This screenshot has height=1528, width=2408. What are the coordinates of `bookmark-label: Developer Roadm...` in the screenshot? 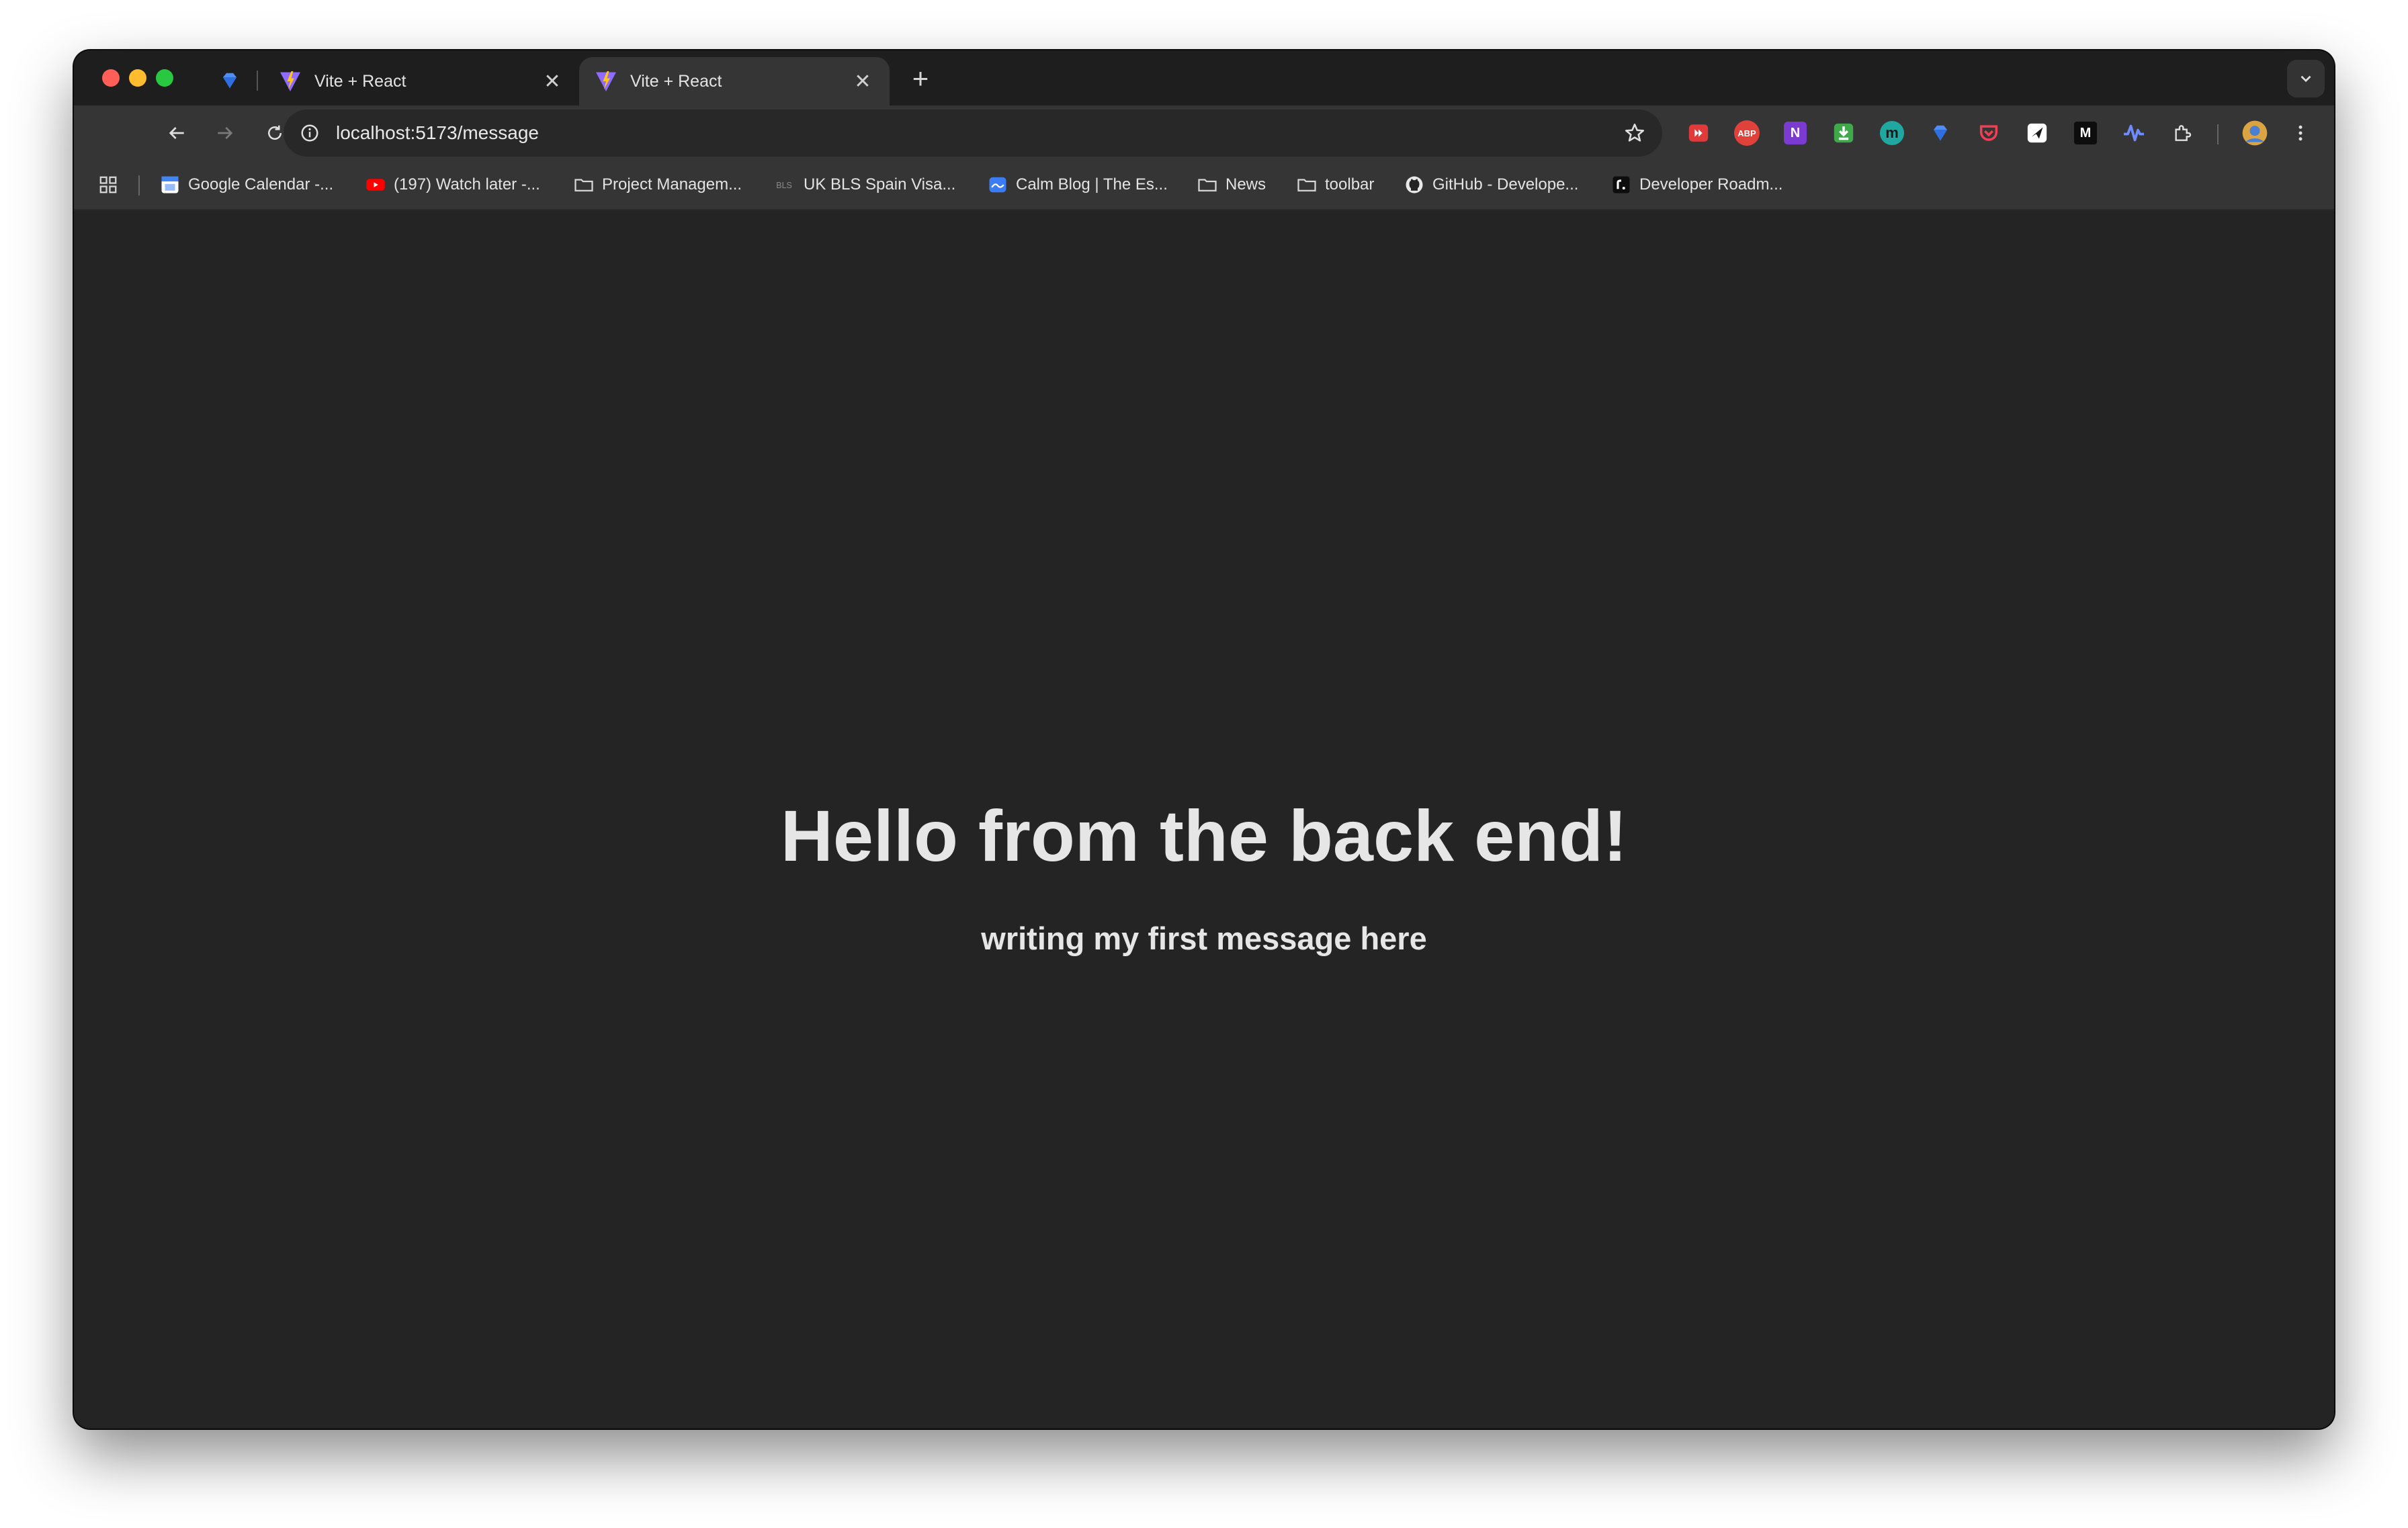 It's located at (1711, 184).